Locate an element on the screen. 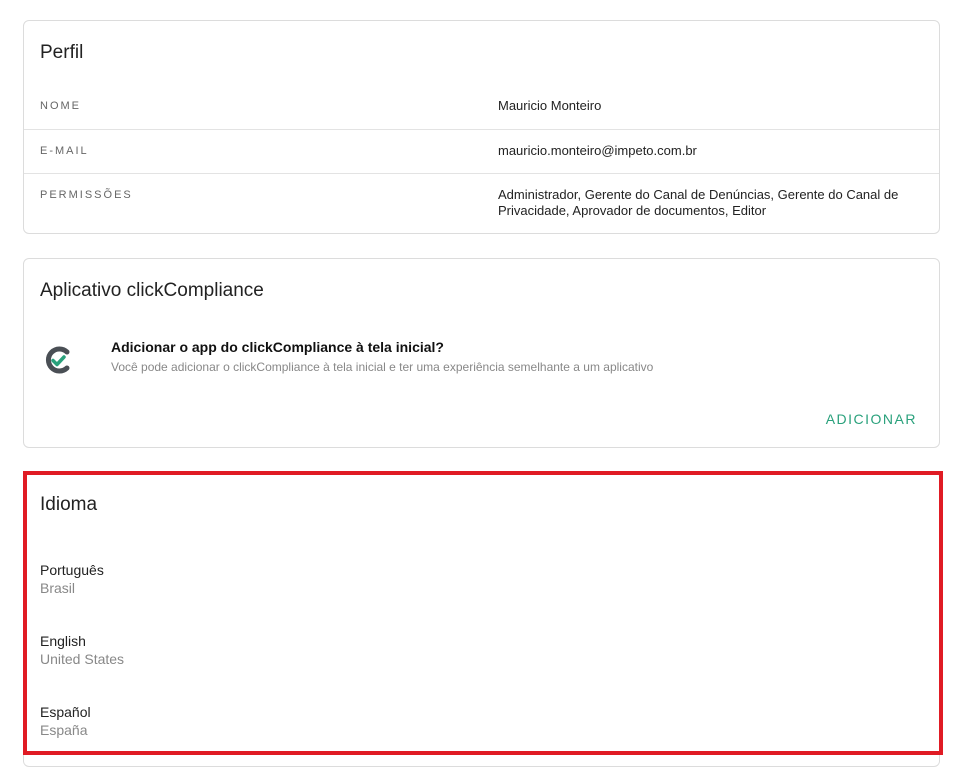 This screenshot has width=963, height=768. language-region: United States is located at coordinates (82, 659).